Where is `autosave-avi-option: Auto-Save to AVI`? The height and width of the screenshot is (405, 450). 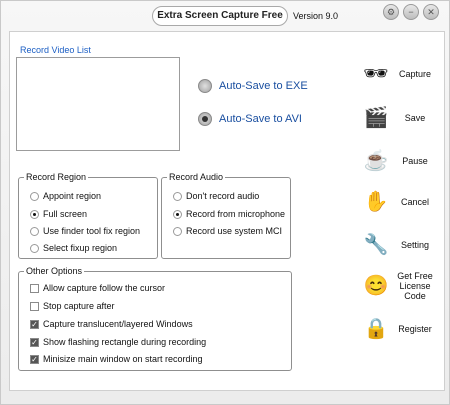
autosave-avi-option: Auto-Save to AVI is located at coordinates (250, 119).